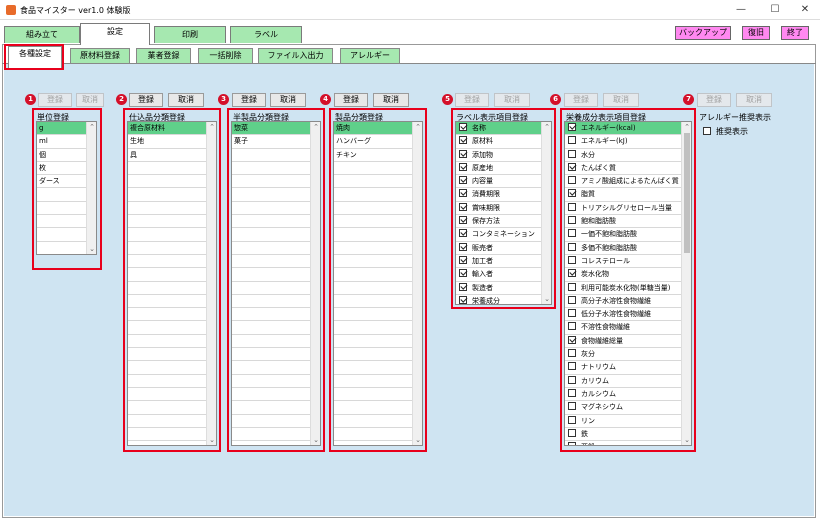  I want to click on allergy-recommend-checkbox: 推奨表示, so click(725, 131).